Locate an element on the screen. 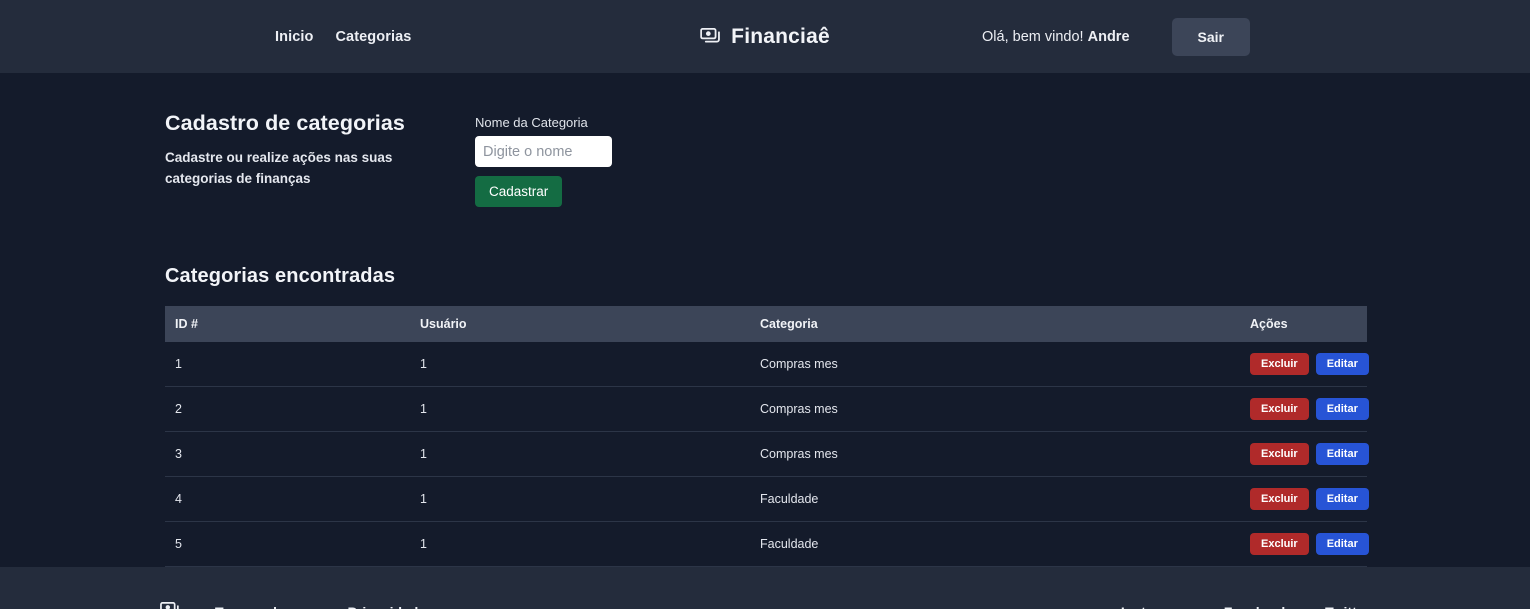 The image size is (1530, 609). table-row: 4 1 Faculdade Excluir Editar is located at coordinates (767, 499).